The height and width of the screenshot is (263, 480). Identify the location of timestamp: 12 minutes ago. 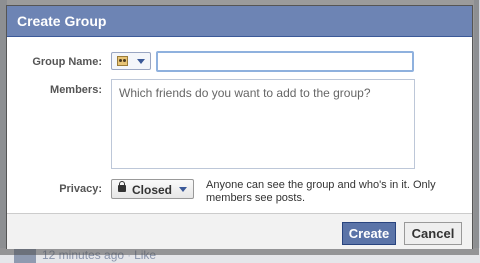
(83, 255).